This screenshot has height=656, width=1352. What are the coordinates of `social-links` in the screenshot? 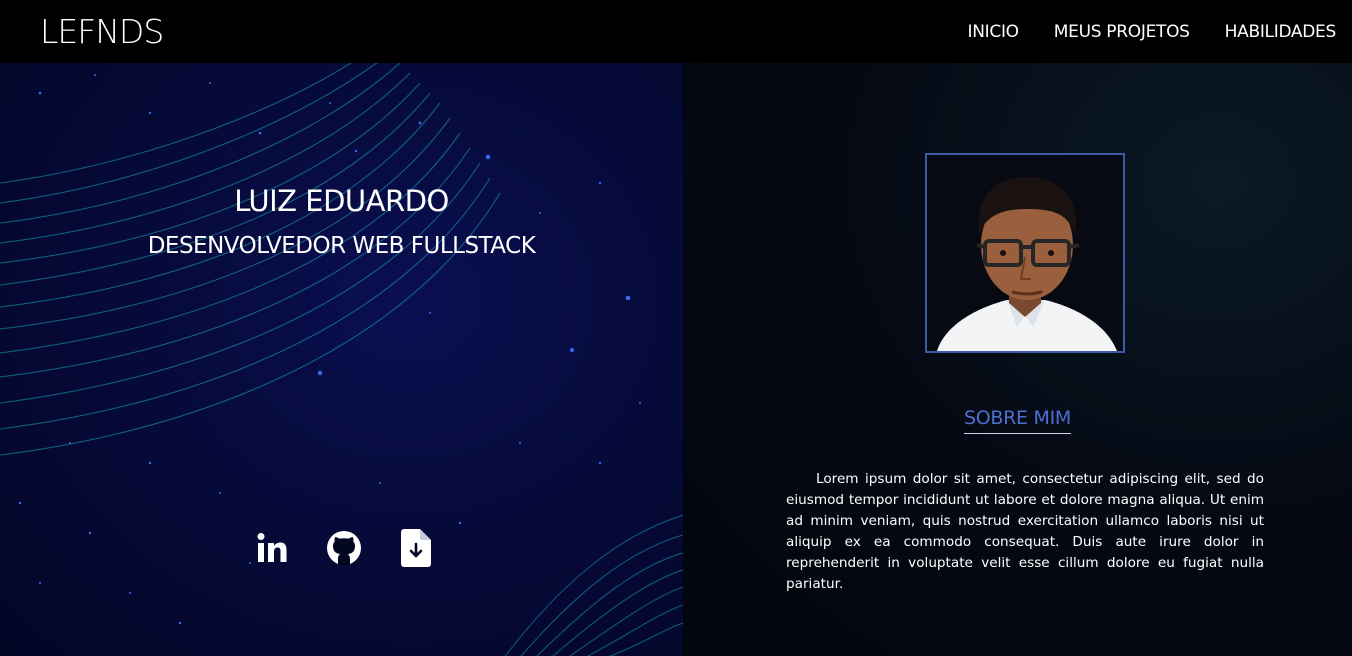 It's located at (360, 548).